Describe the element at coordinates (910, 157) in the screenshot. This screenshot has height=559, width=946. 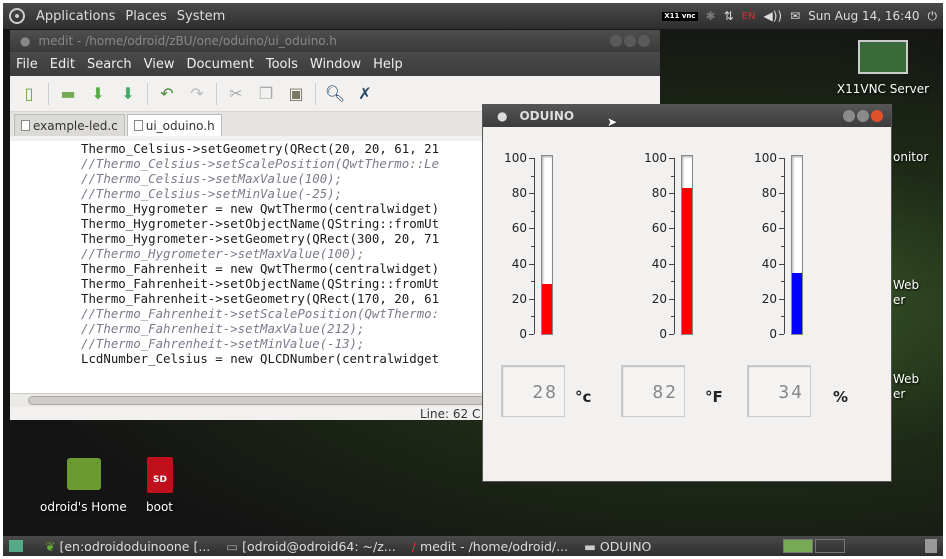
I see `desktop-icon-monitor: onitor` at that location.